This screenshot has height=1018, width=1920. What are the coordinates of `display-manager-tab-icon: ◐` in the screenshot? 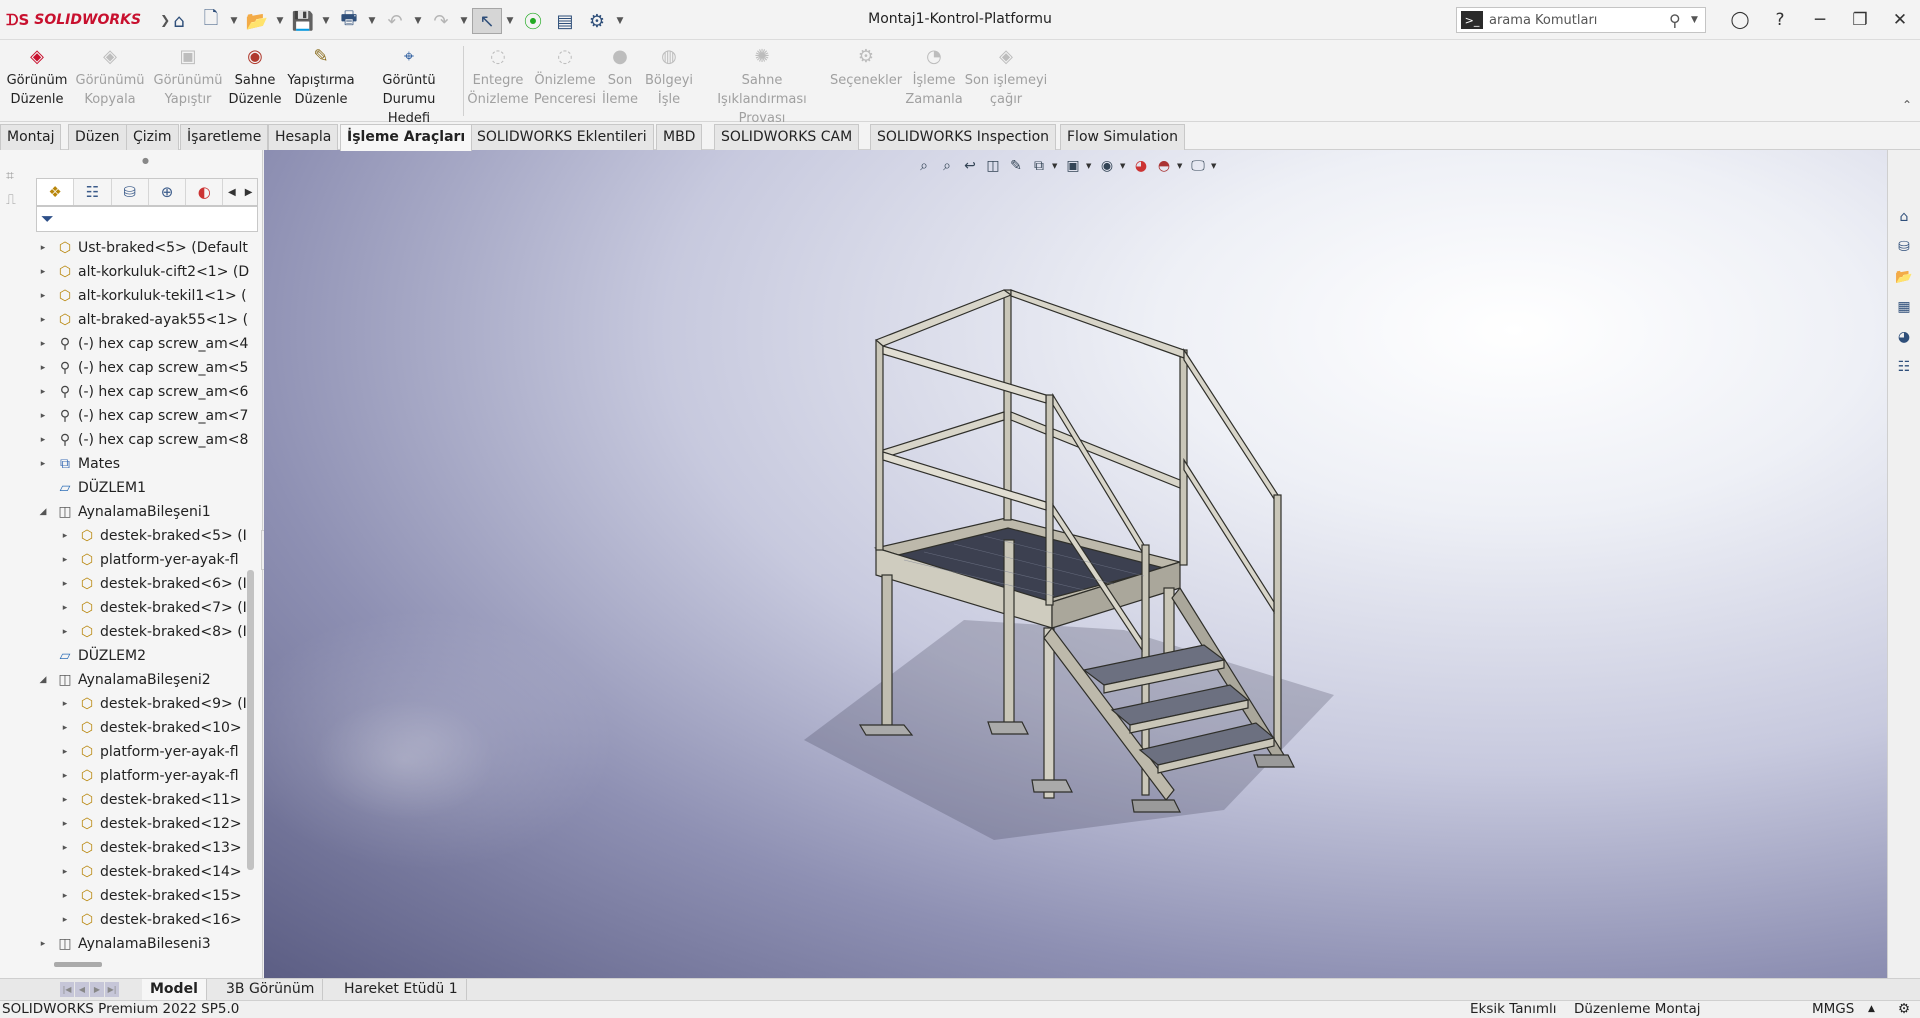 It's located at (205, 192).